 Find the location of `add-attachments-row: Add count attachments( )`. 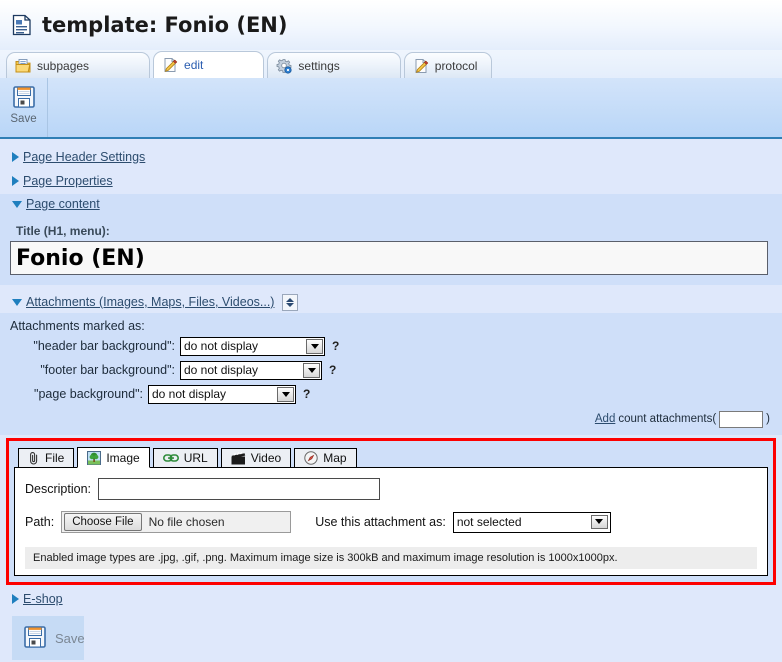

add-attachments-row: Add count attachments( ) is located at coordinates (391, 419).